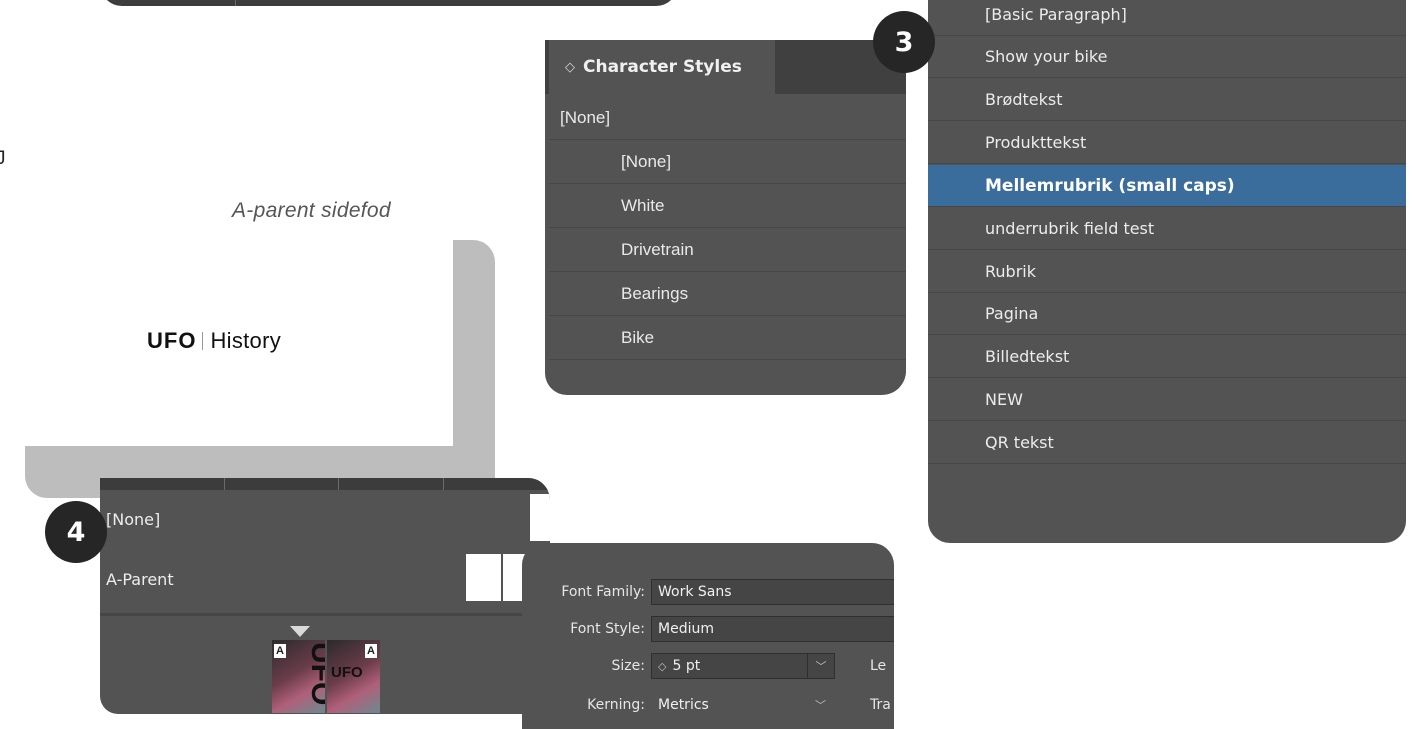  I want to click on page-spread-thumbnail: A UFO A UFO, so click(326, 676).